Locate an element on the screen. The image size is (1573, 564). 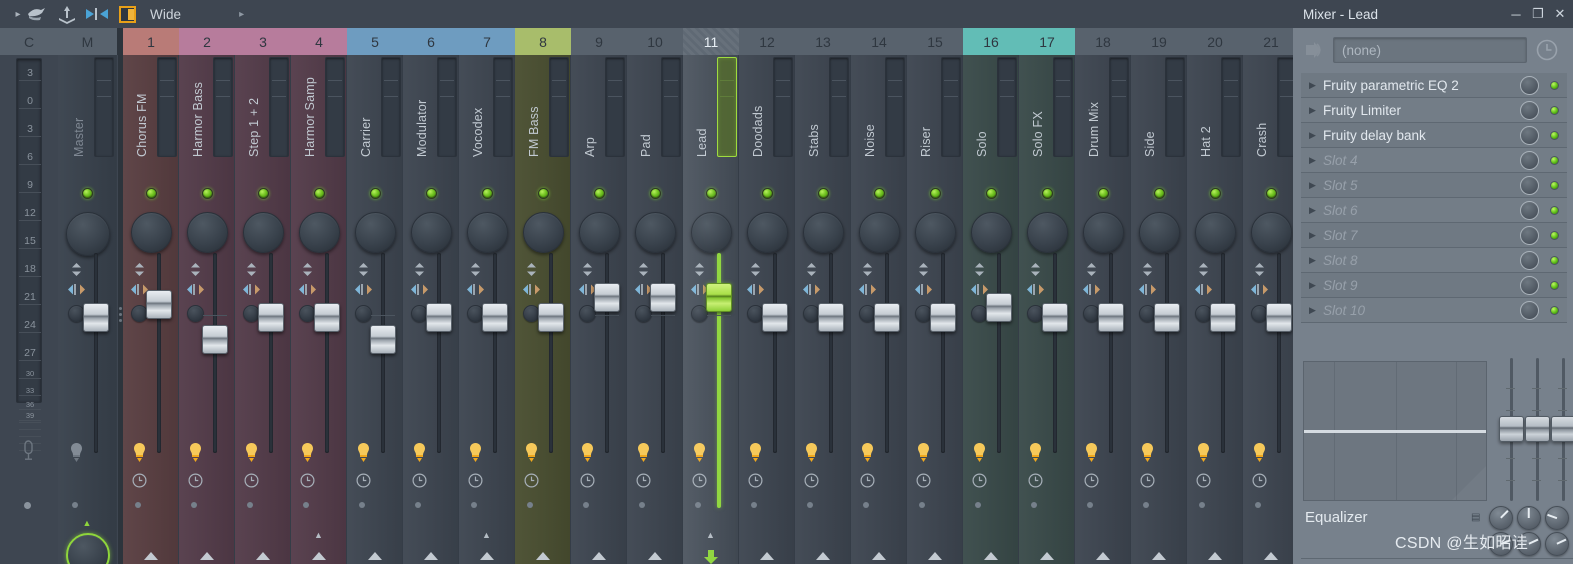
slot-mix-knob is located at coordinates (1529, 260).